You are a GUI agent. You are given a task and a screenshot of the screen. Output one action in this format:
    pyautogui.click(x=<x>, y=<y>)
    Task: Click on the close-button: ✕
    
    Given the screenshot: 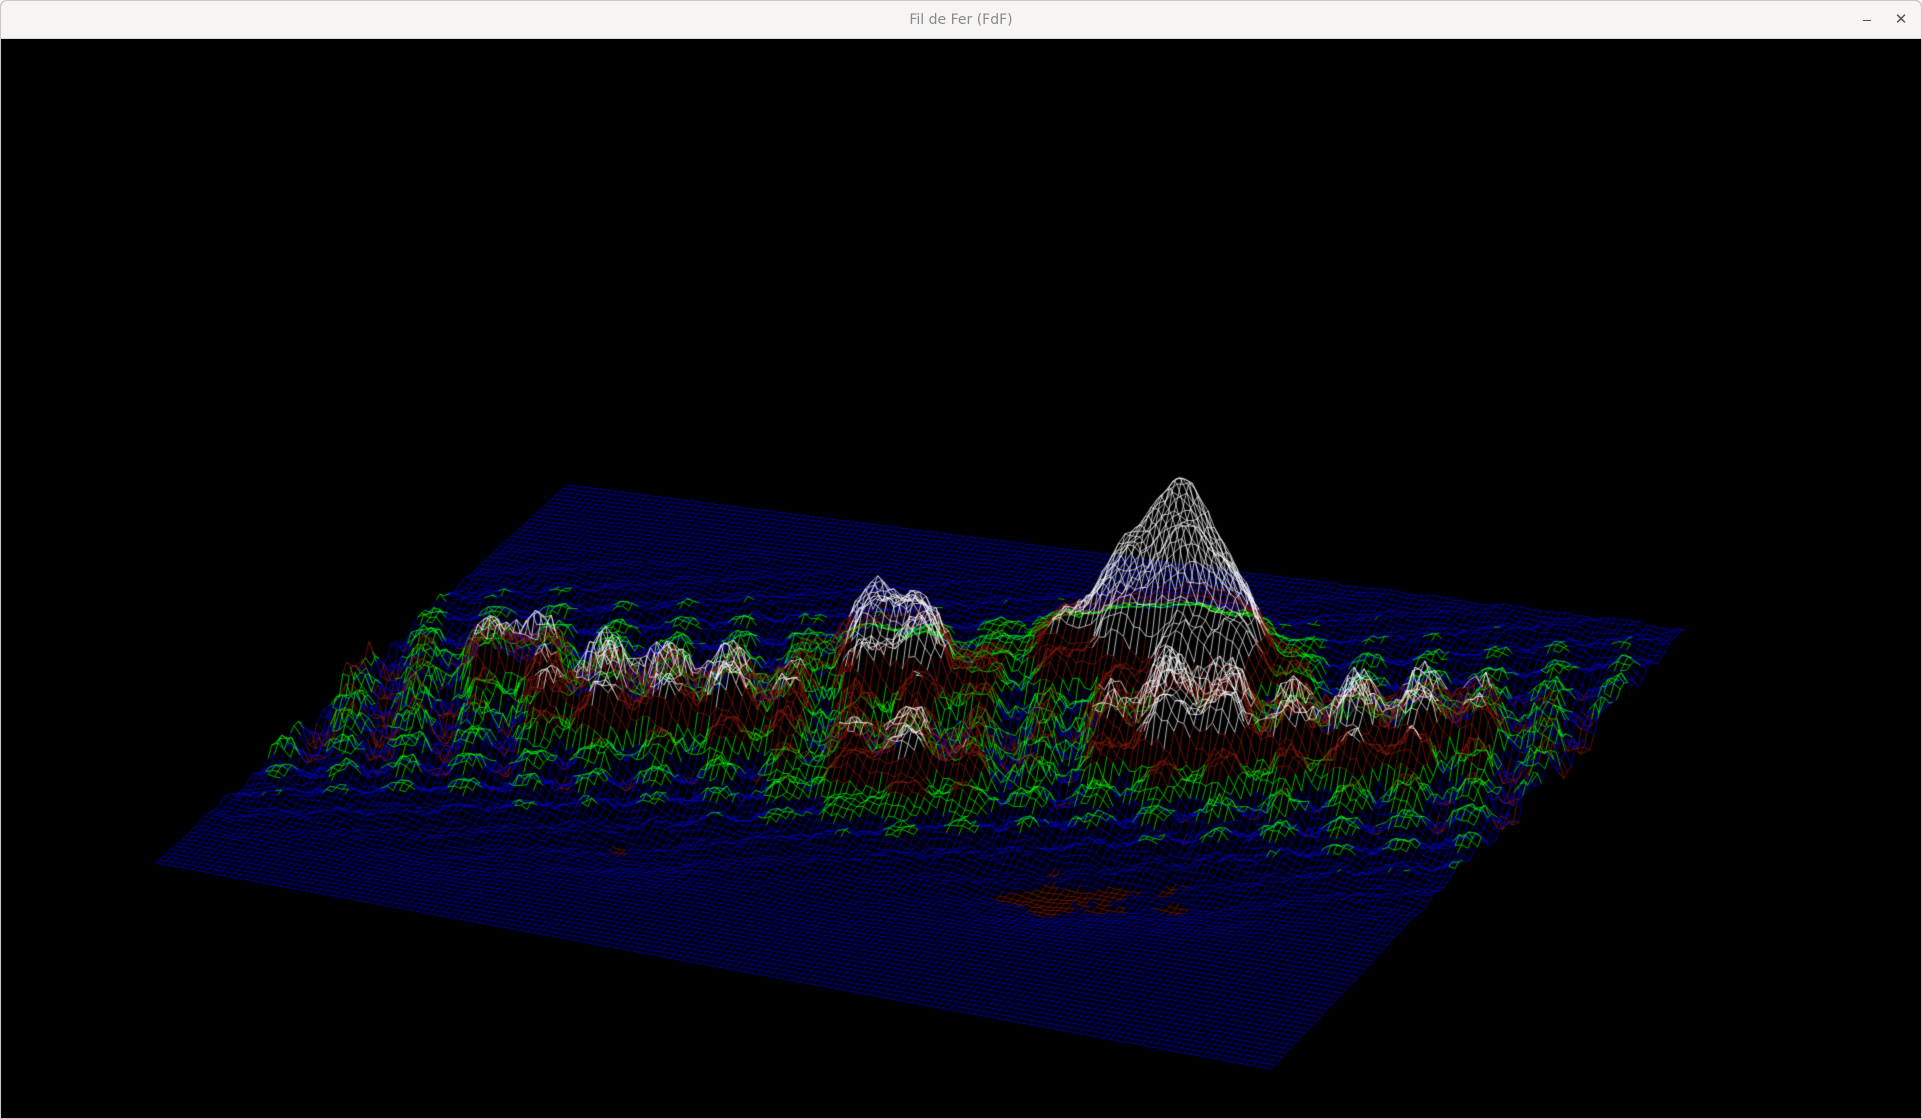 What is the action you would take?
    pyautogui.click(x=1901, y=19)
    